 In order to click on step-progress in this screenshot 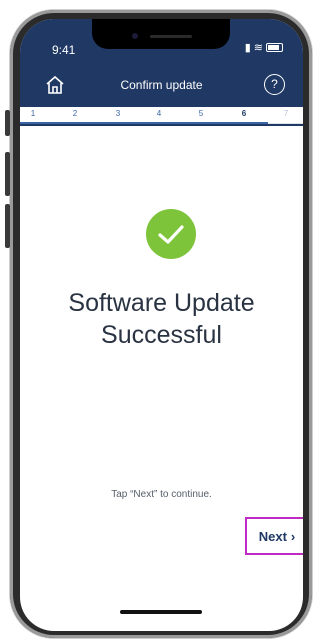, I will do `click(144, 123)`.